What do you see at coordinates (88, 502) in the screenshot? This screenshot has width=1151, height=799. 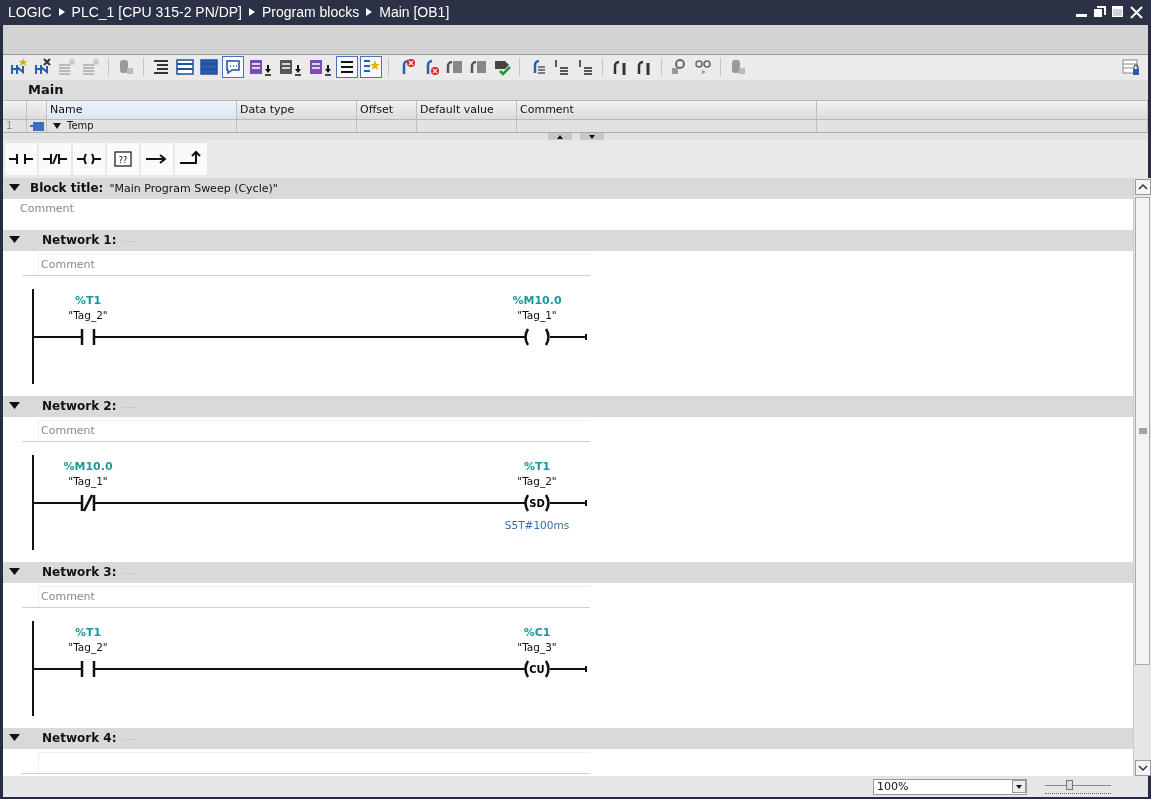 I see `normally-closed-contact` at bounding box center [88, 502].